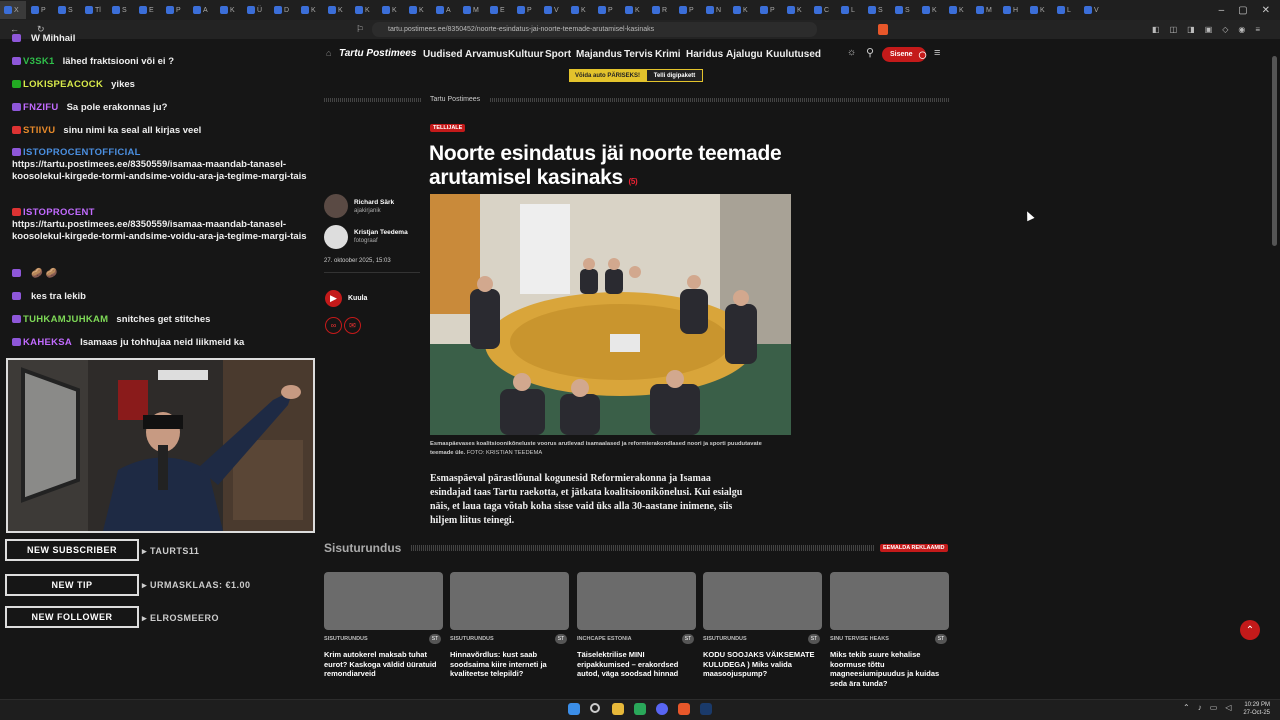  Describe the element at coordinates (1209, 29) in the screenshot. I see `extension-icon: ▣` at that location.